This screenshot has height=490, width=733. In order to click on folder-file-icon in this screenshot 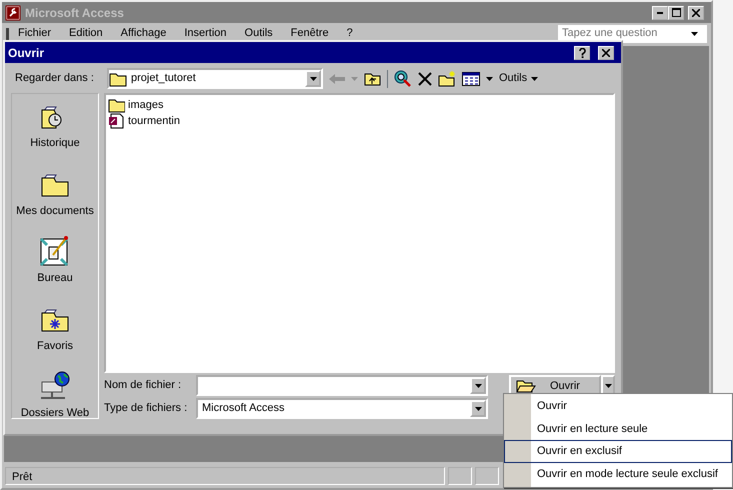, I will do `click(116, 105)`.